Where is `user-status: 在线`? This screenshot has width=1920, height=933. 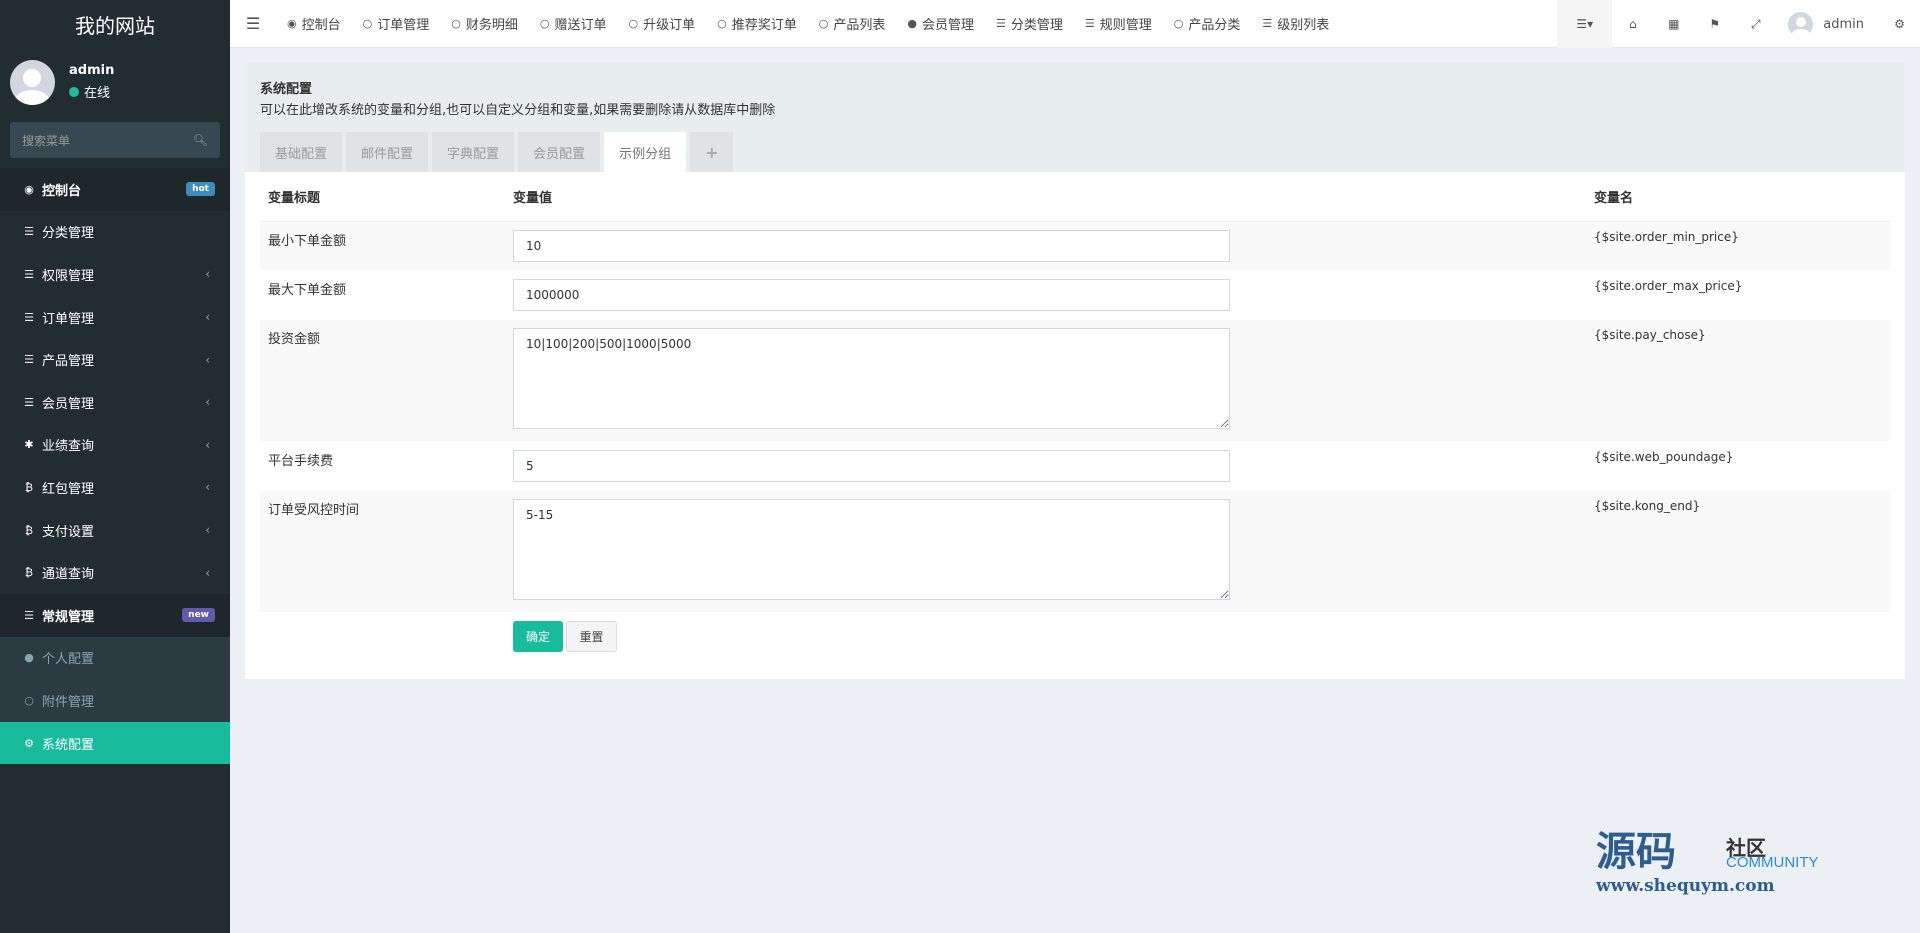
user-status: 在线 is located at coordinates (91, 91).